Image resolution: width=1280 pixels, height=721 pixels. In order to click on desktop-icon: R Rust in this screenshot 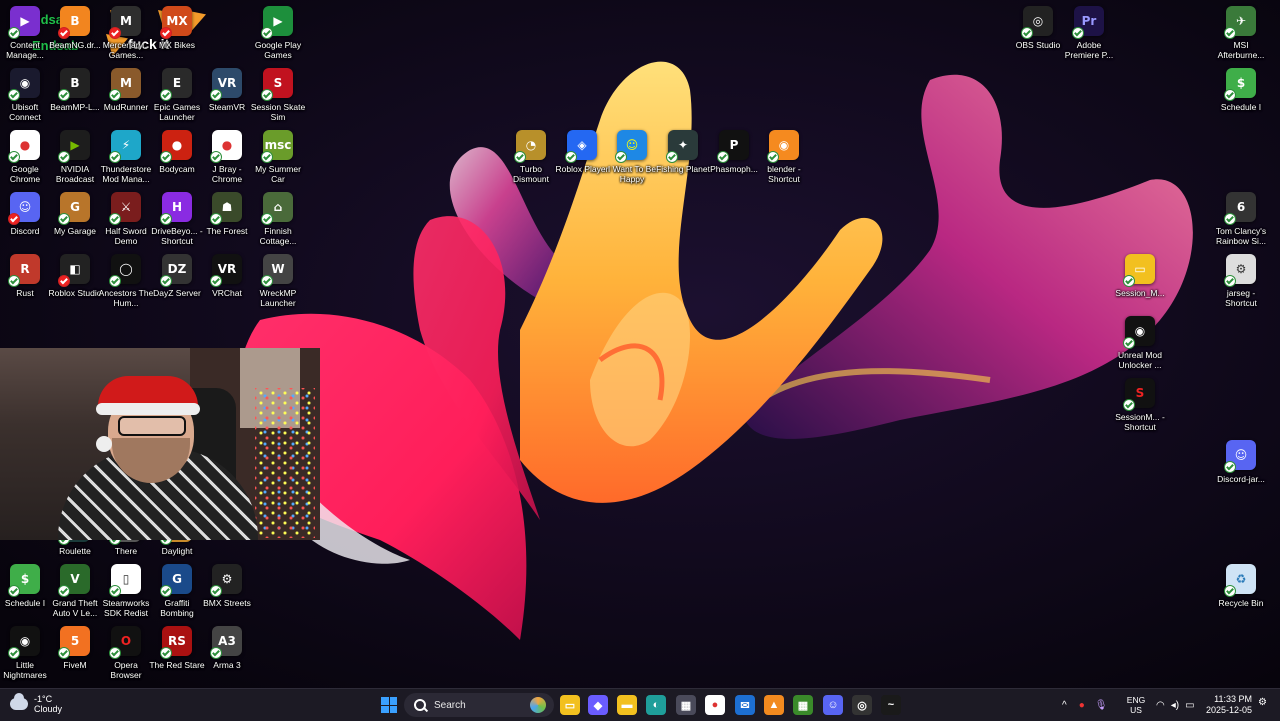, I will do `click(26, 276)`.